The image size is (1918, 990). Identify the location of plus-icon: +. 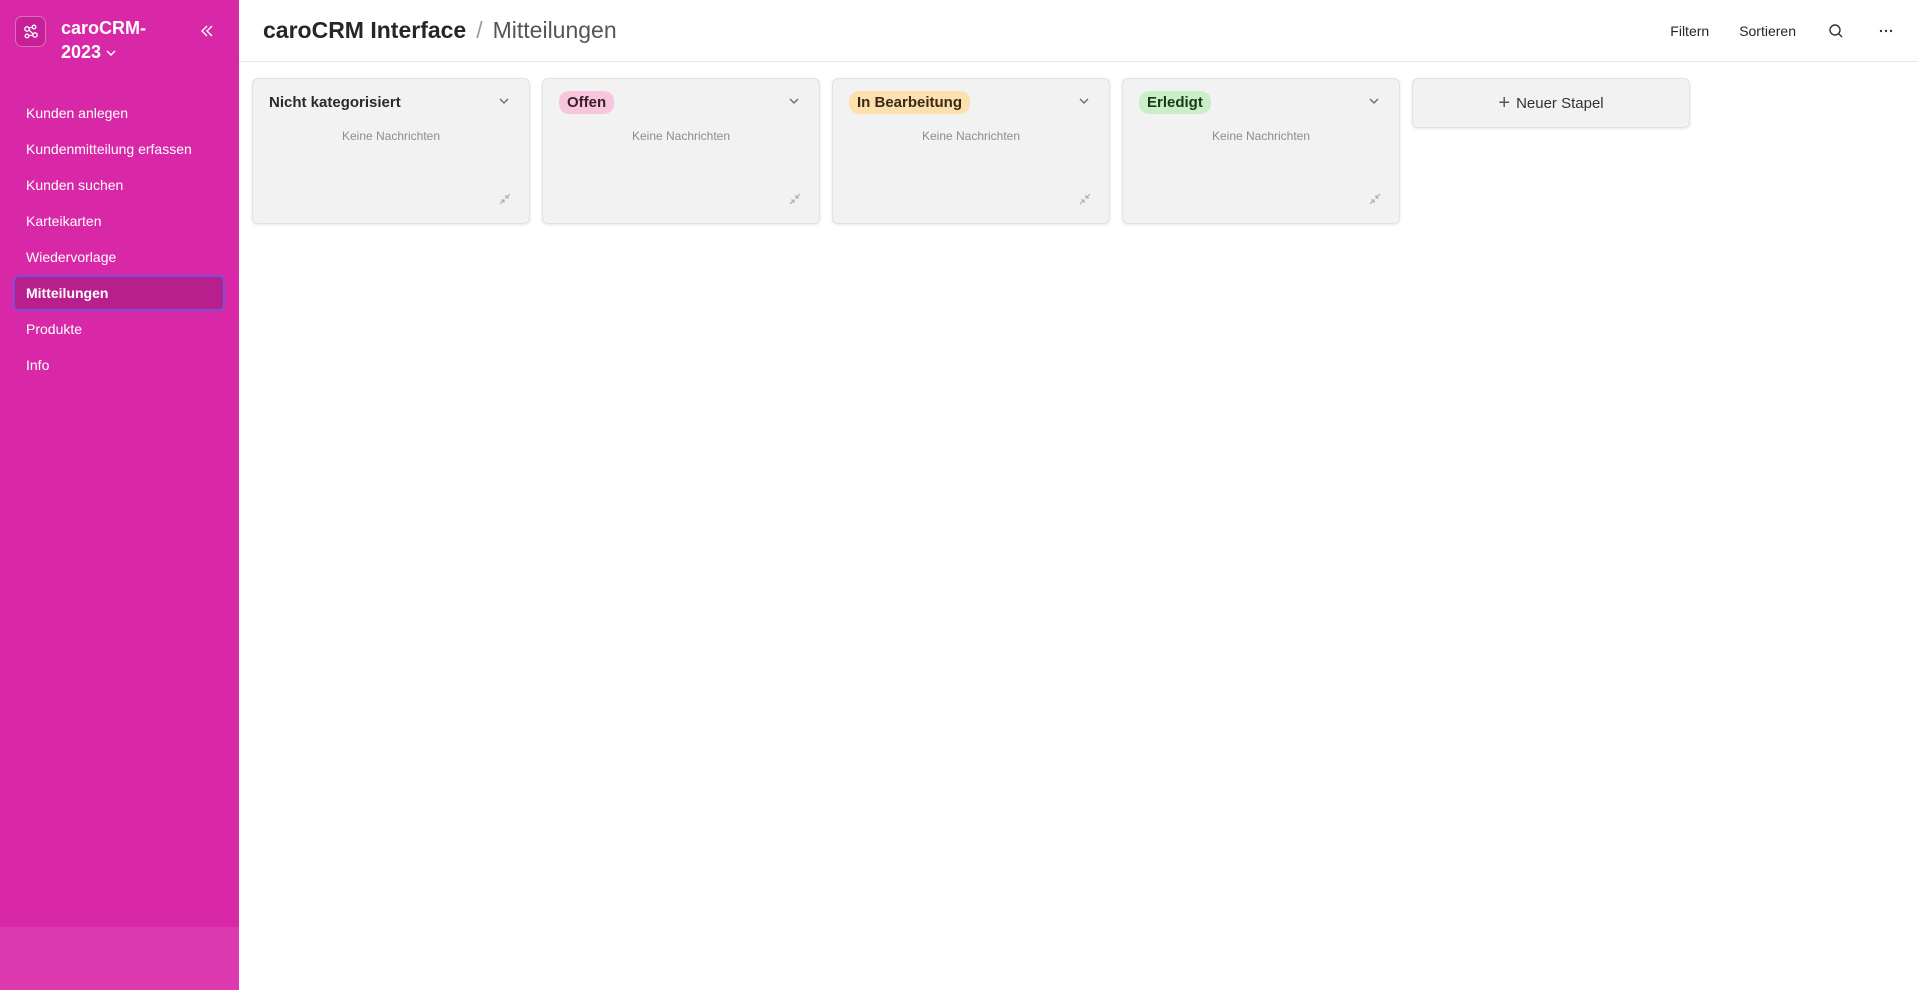
(1504, 103).